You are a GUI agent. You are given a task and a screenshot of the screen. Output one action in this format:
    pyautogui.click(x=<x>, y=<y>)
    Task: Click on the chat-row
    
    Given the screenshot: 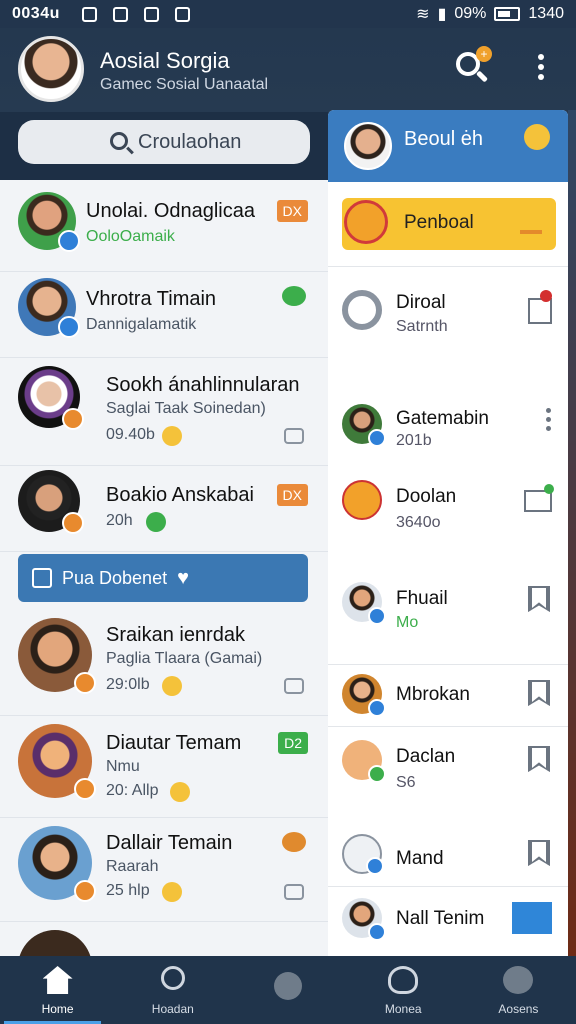 What is the action you would take?
    pyautogui.click(x=164, y=939)
    